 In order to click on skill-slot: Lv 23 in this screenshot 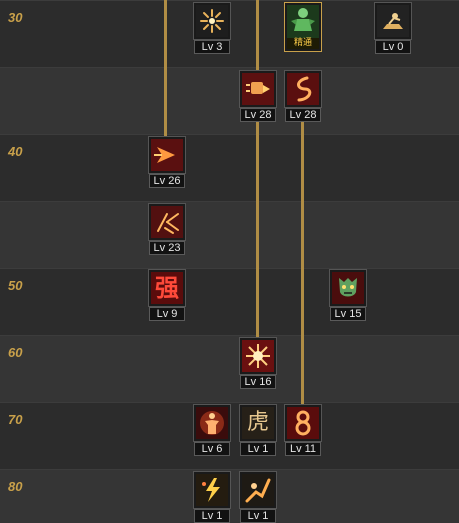, I will do `click(167, 229)`.